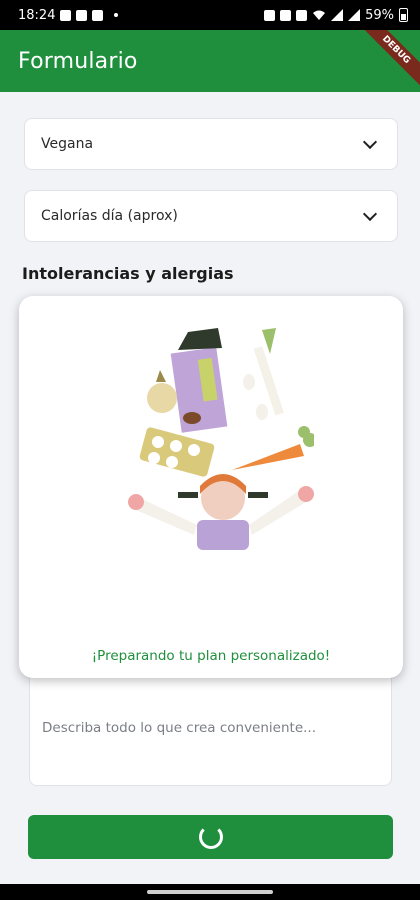 The width and height of the screenshot is (420, 900). What do you see at coordinates (211, 144) in the screenshot?
I see `diet-dropdown: Vegana` at bounding box center [211, 144].